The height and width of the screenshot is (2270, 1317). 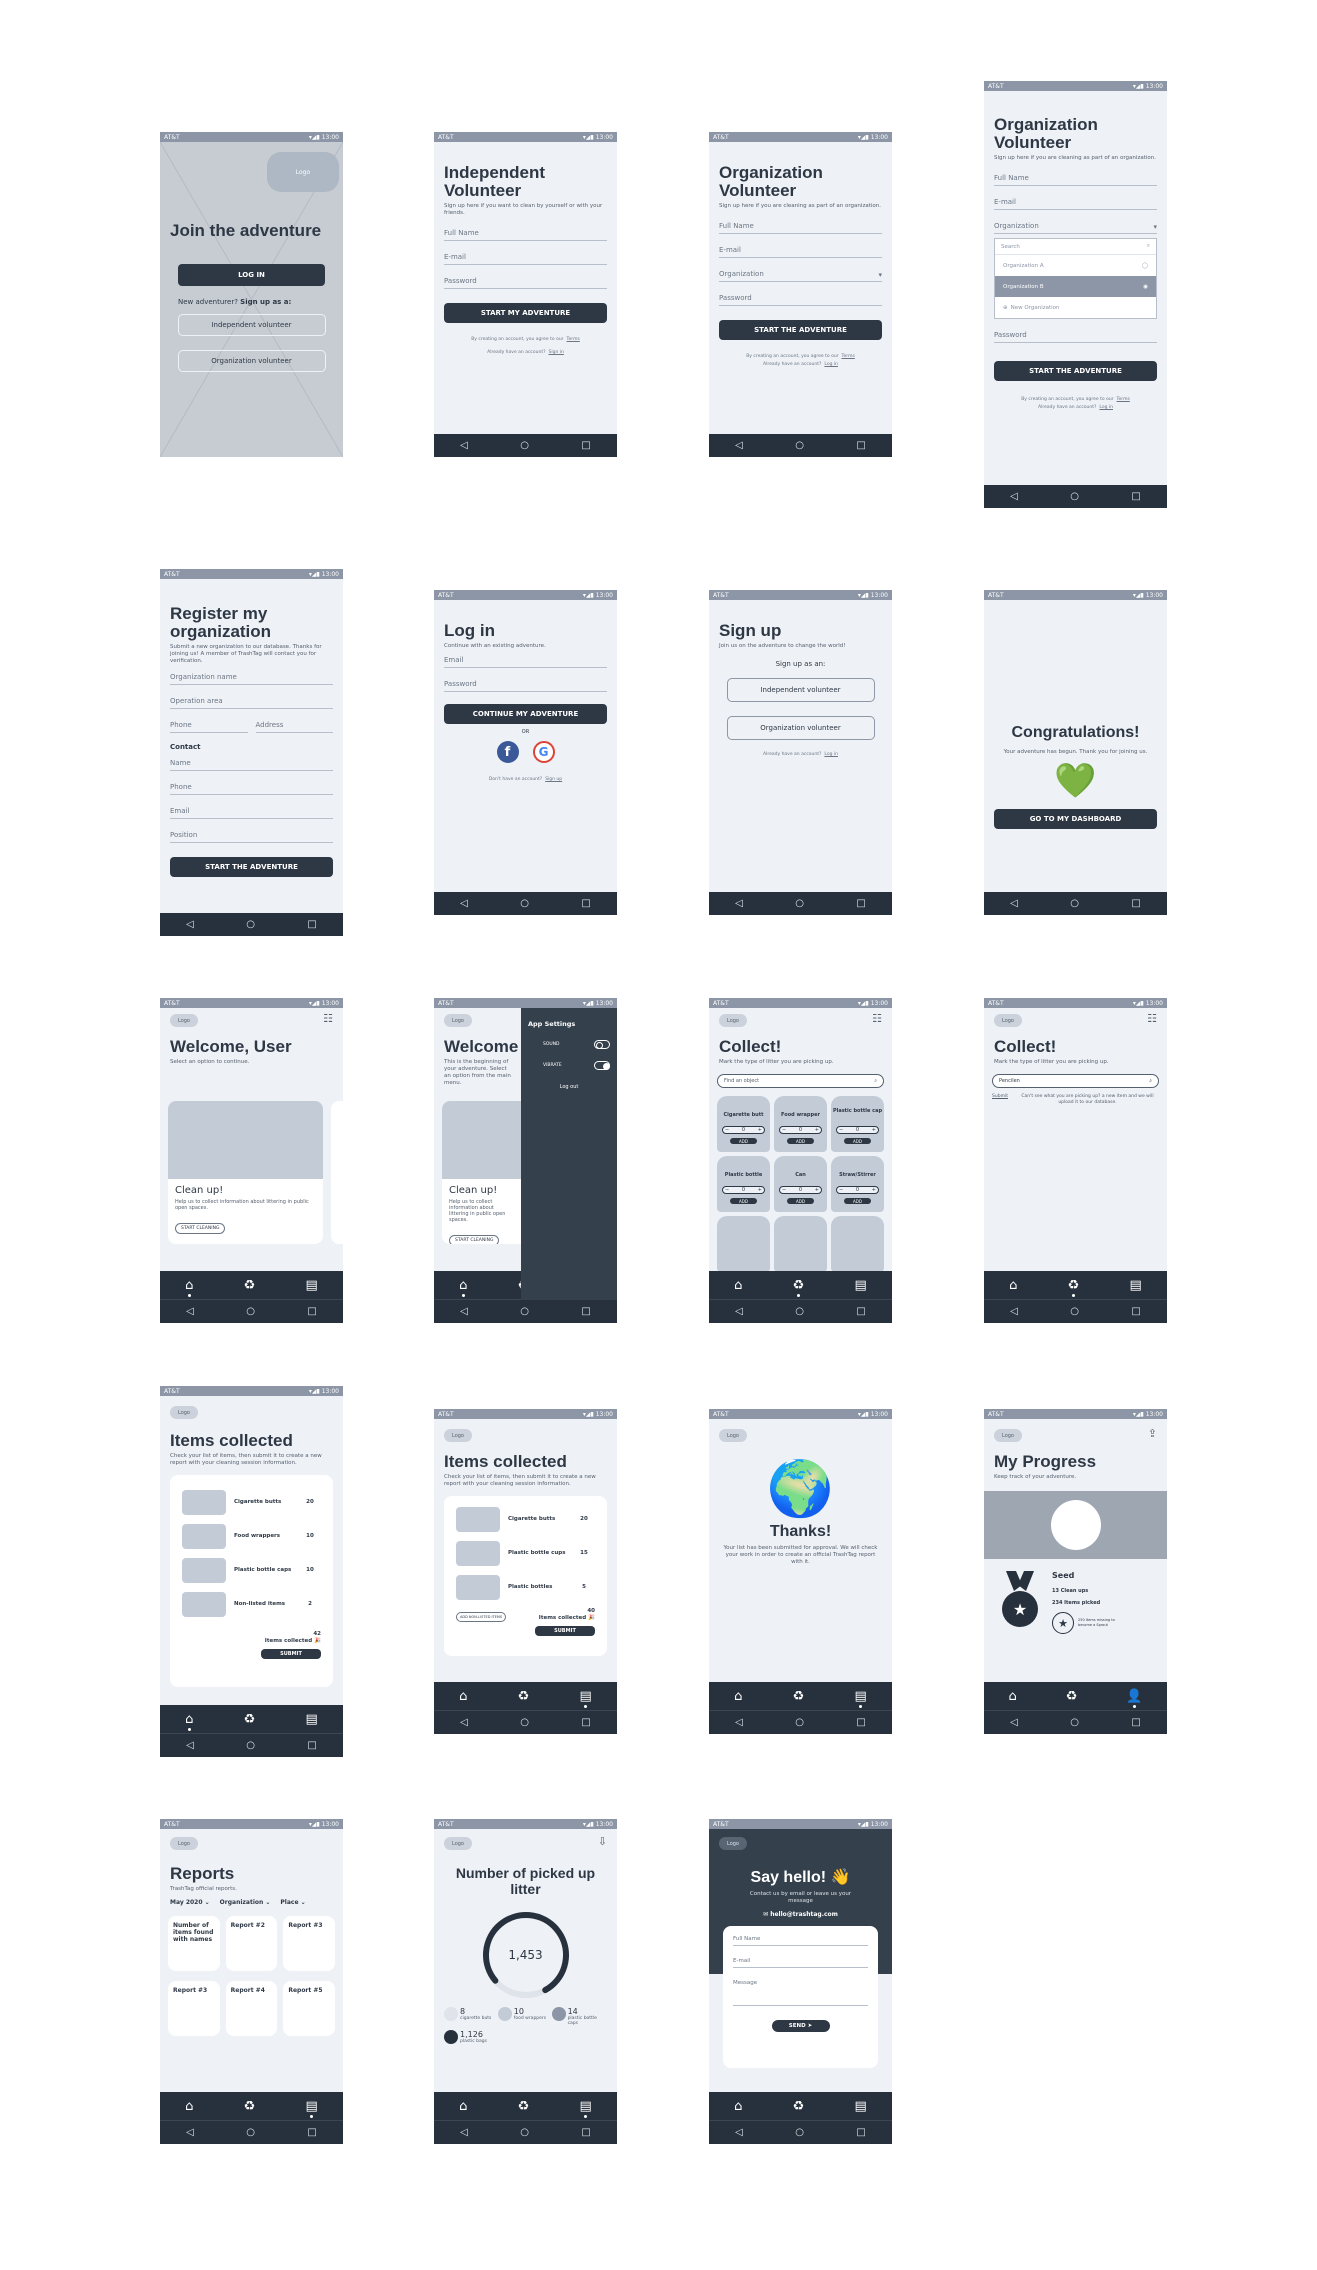 What do you see at coordinates (743, 1184) in the screenshot?
I see `litter-item: Plastic bottle −0 + ADD` at bounding box center [743, 1184].